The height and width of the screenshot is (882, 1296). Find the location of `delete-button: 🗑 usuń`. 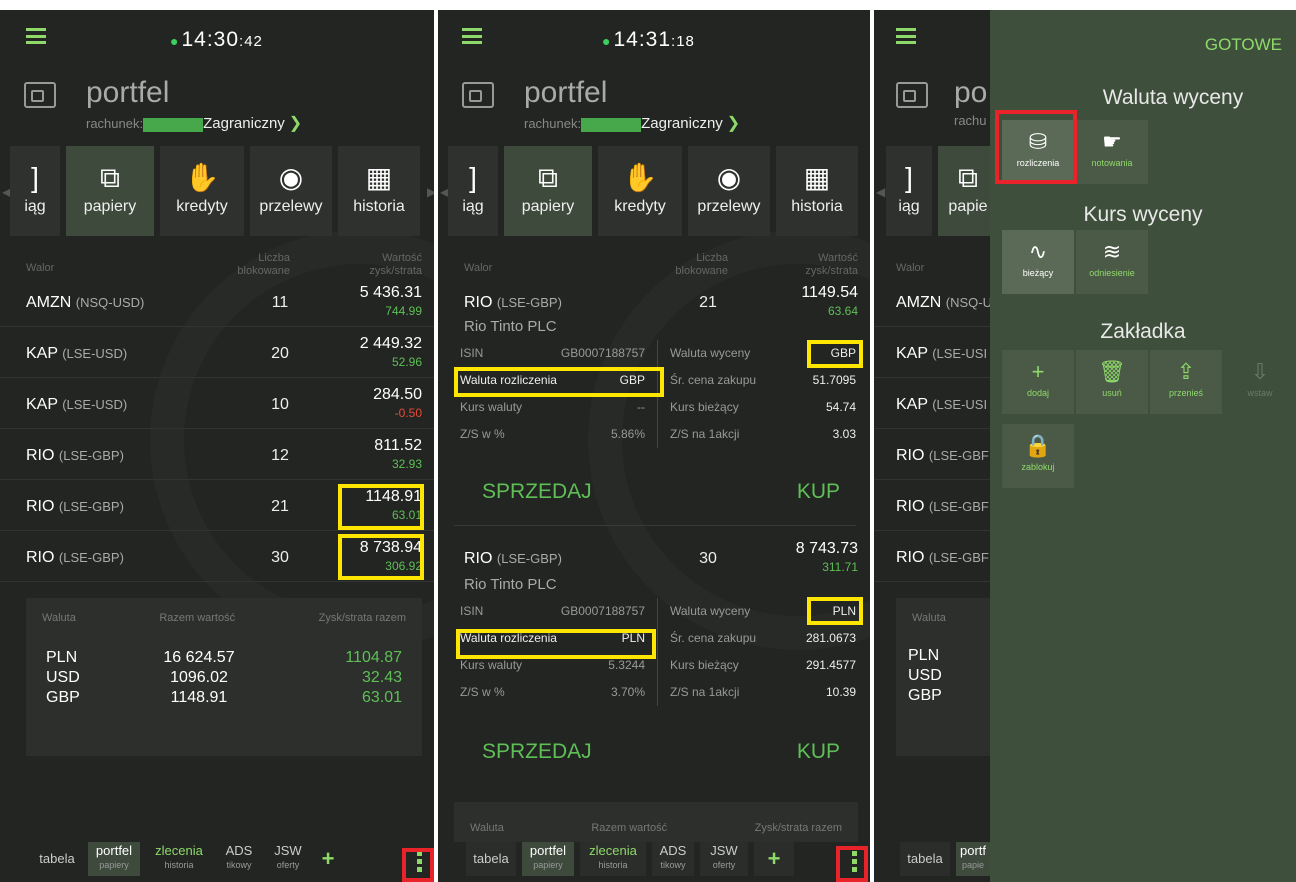

delete-button: 🗑 usuń is located at coordinates (1112, 382).